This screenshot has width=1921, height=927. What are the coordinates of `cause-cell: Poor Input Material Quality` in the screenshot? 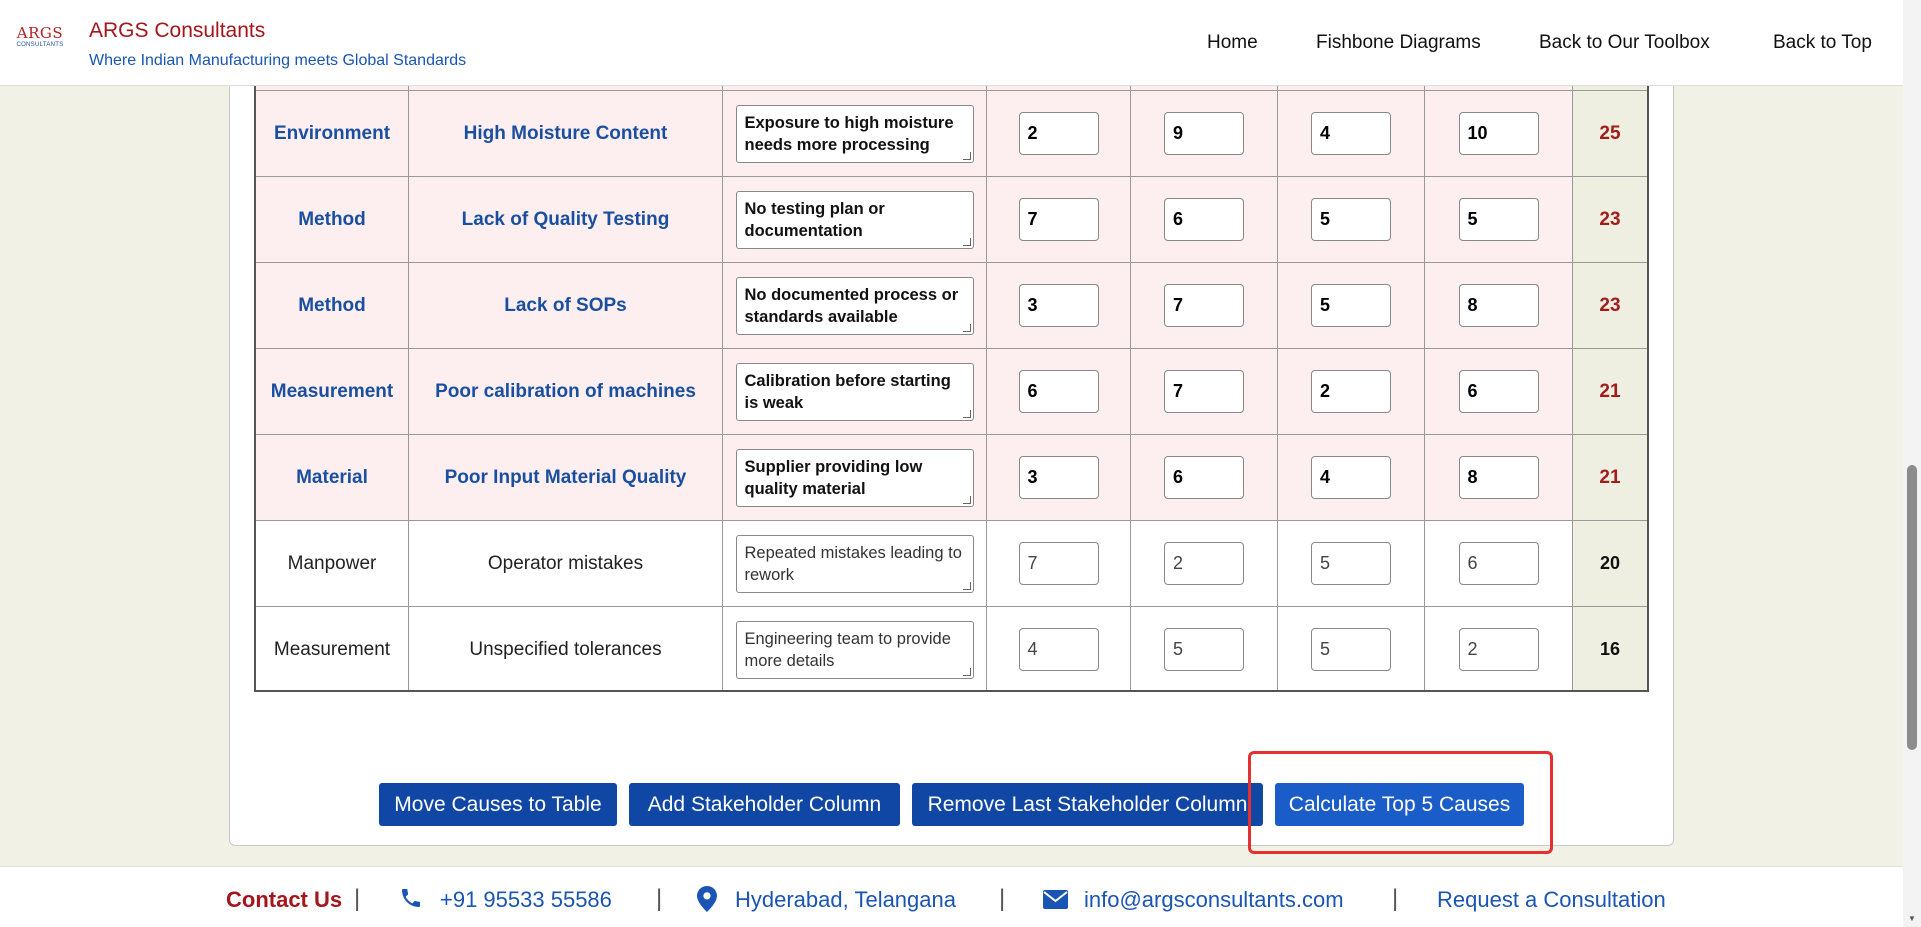 It's located at (566, 477).